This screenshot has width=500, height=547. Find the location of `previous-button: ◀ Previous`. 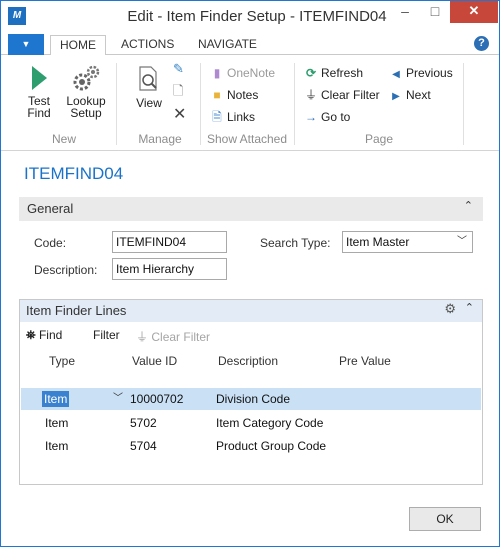

previous-button: ◀ Previous is located at coordinates (421, 74).